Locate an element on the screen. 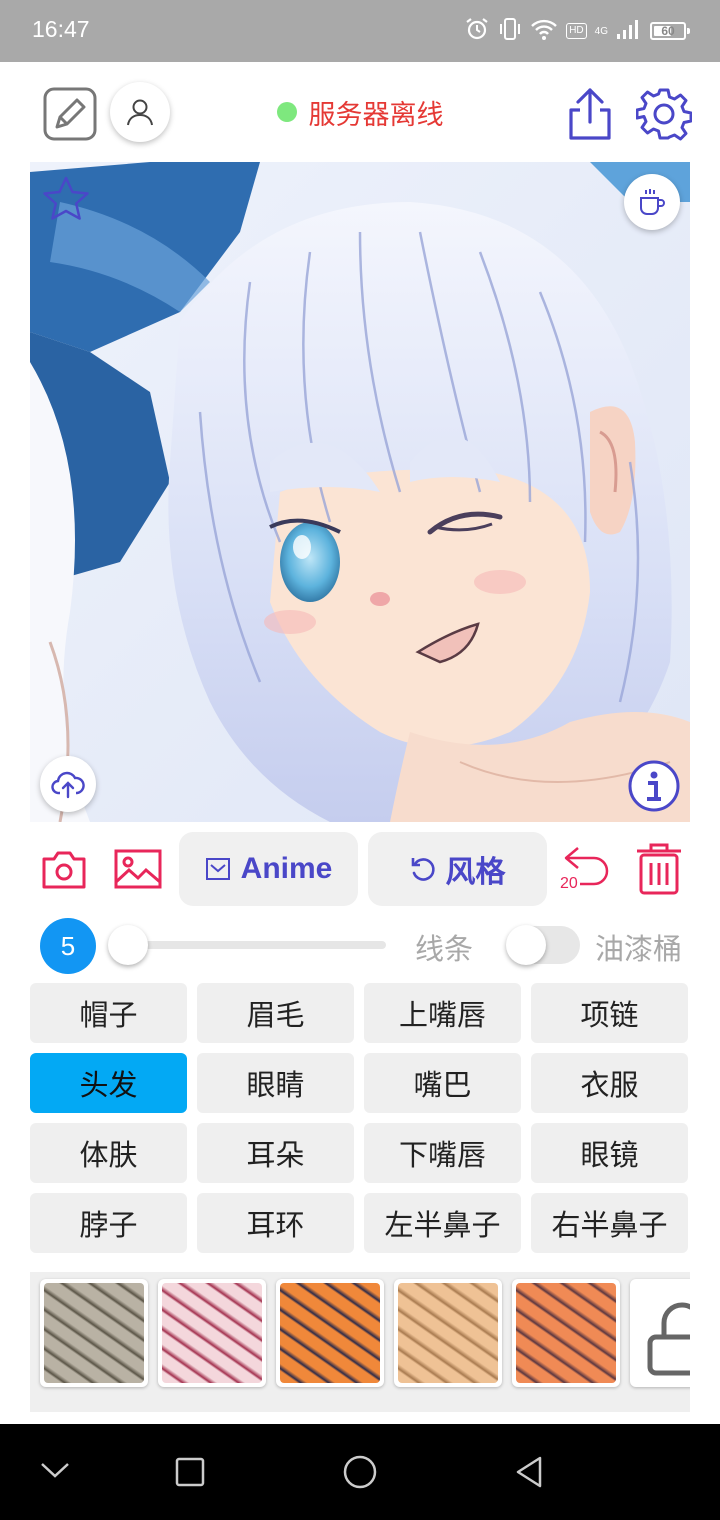 This screenshot has width=720, height=1520. battery-text: 60 is located at coordinates (668, 31).